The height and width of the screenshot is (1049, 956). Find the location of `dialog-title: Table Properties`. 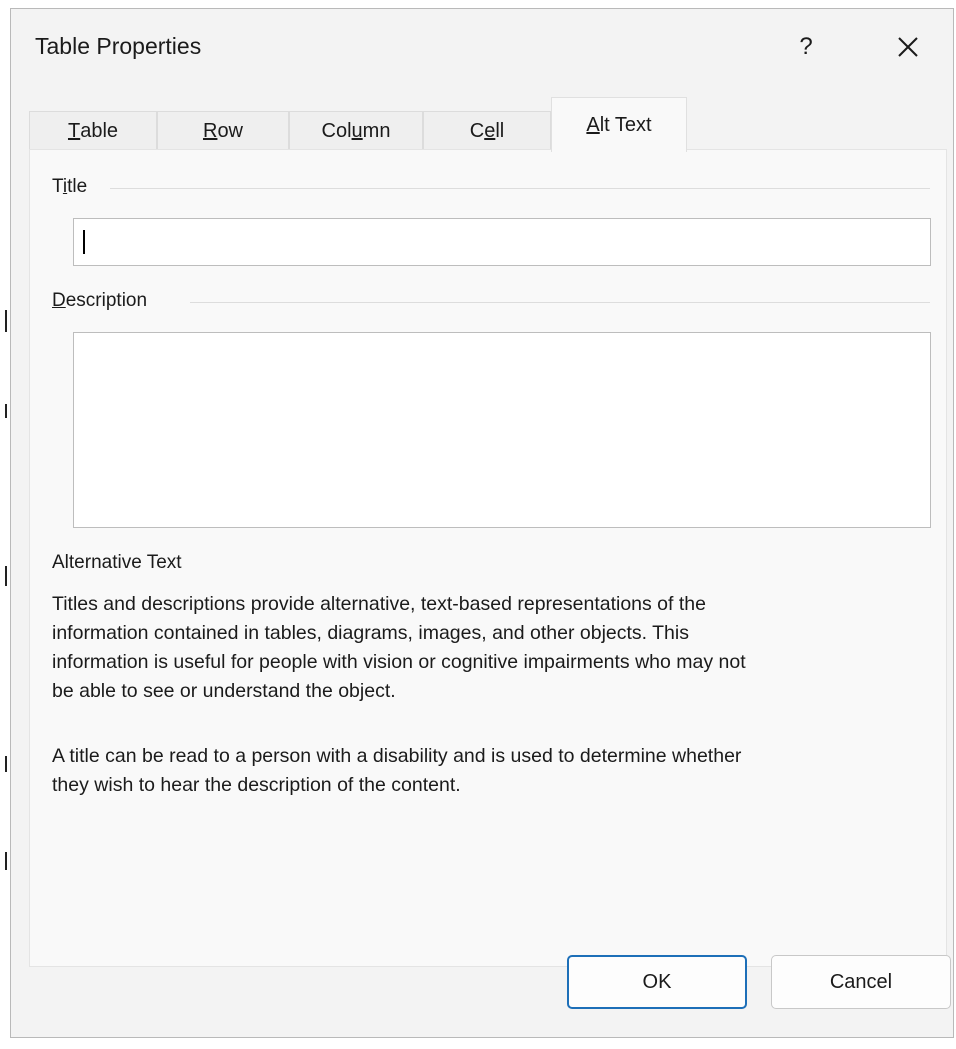

dialog-title: Table Properties is located at coordinates (118, 46).